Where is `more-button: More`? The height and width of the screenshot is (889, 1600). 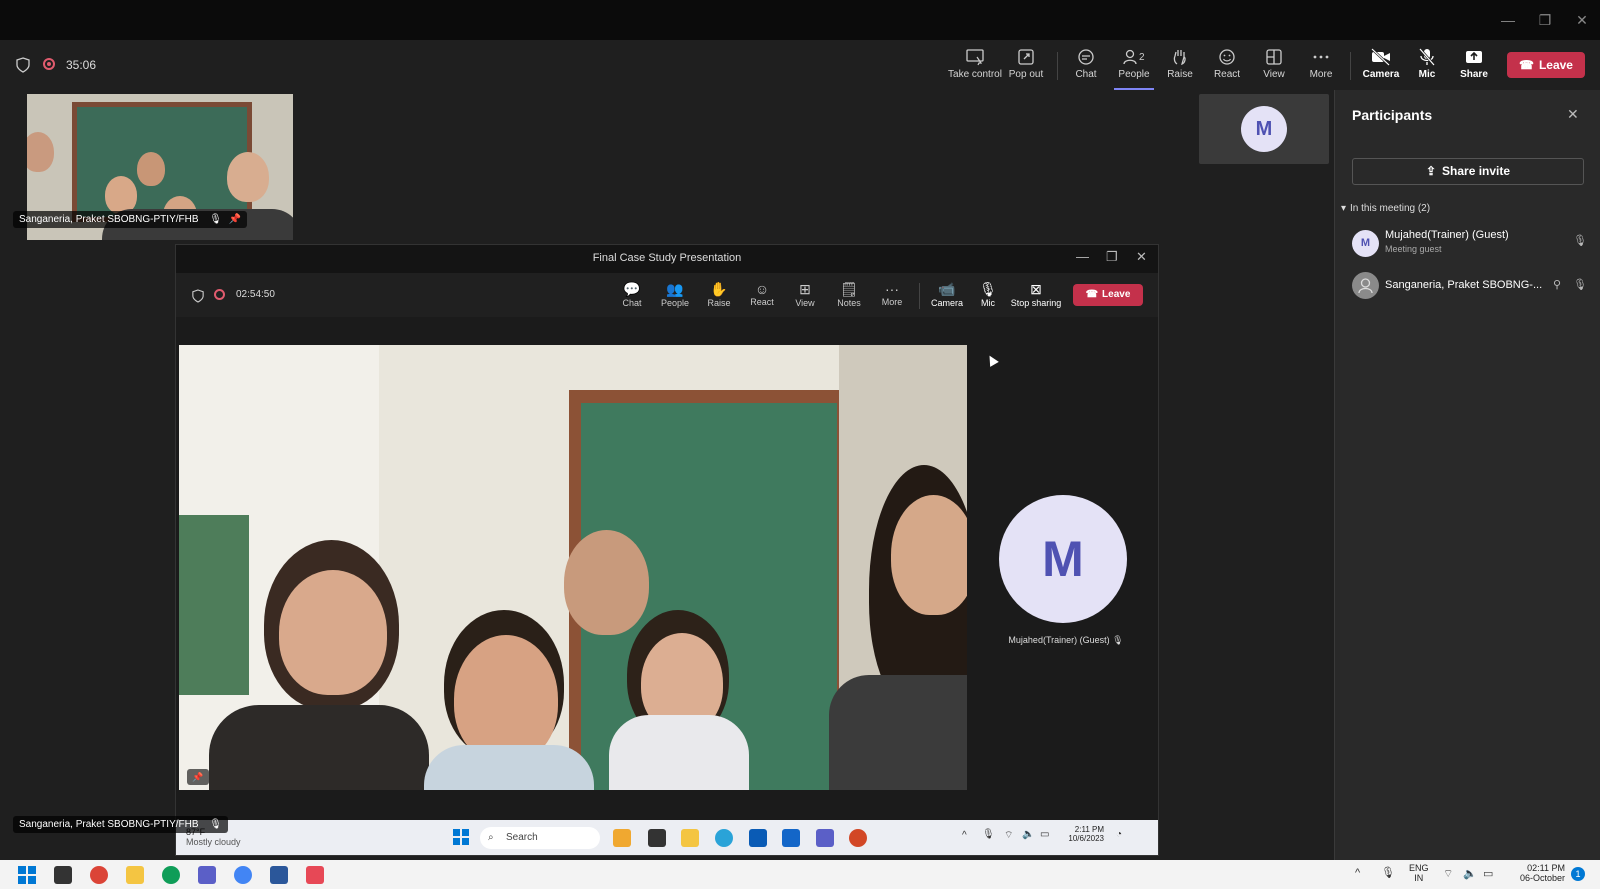 more-button: More is located at coordinates (1321, 68).